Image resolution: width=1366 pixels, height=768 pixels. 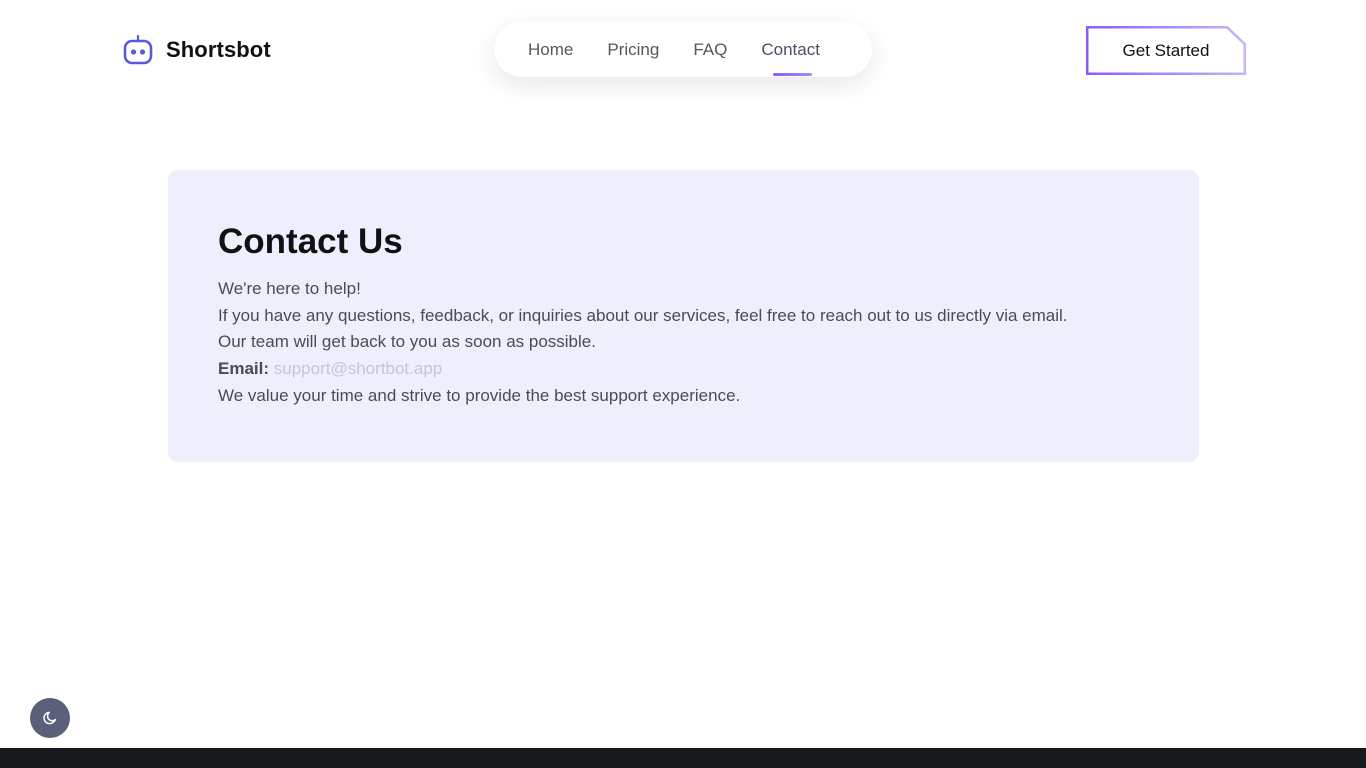 I want to click on contact-intro: We're here to help!, so click(x=289, y=288).